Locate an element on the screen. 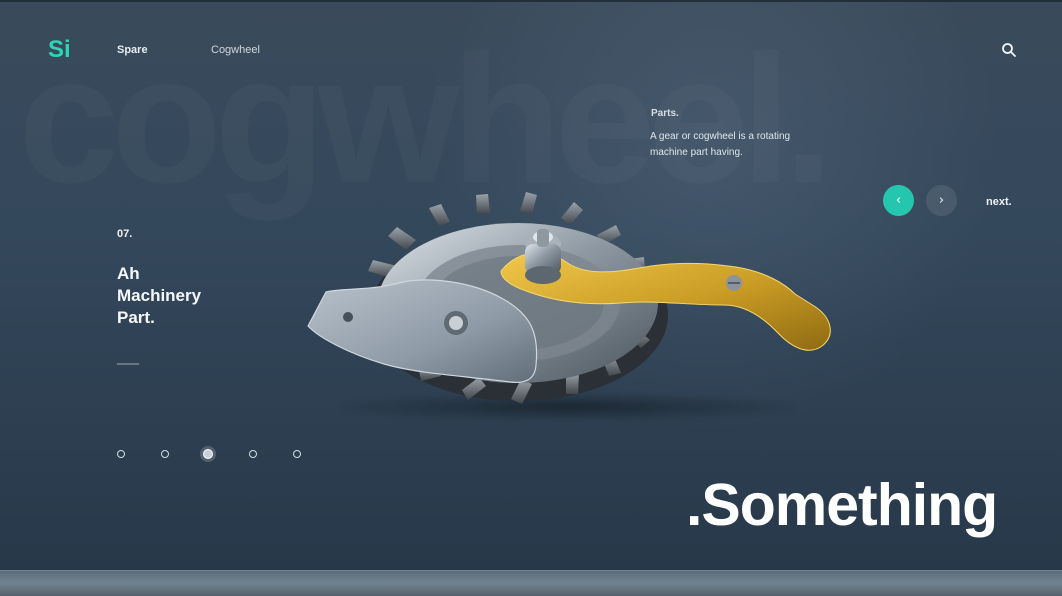  nav-spare: Spare is located at coordinates (132, 50).